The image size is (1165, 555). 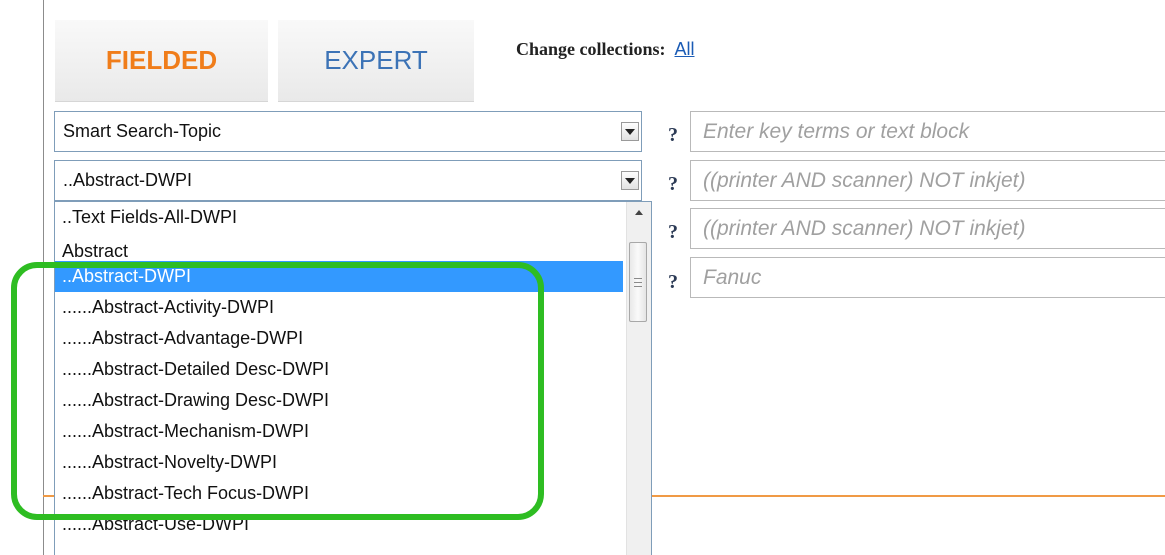 I want to click on collections-bar: Change collections: All, so click(x=605, y=49).